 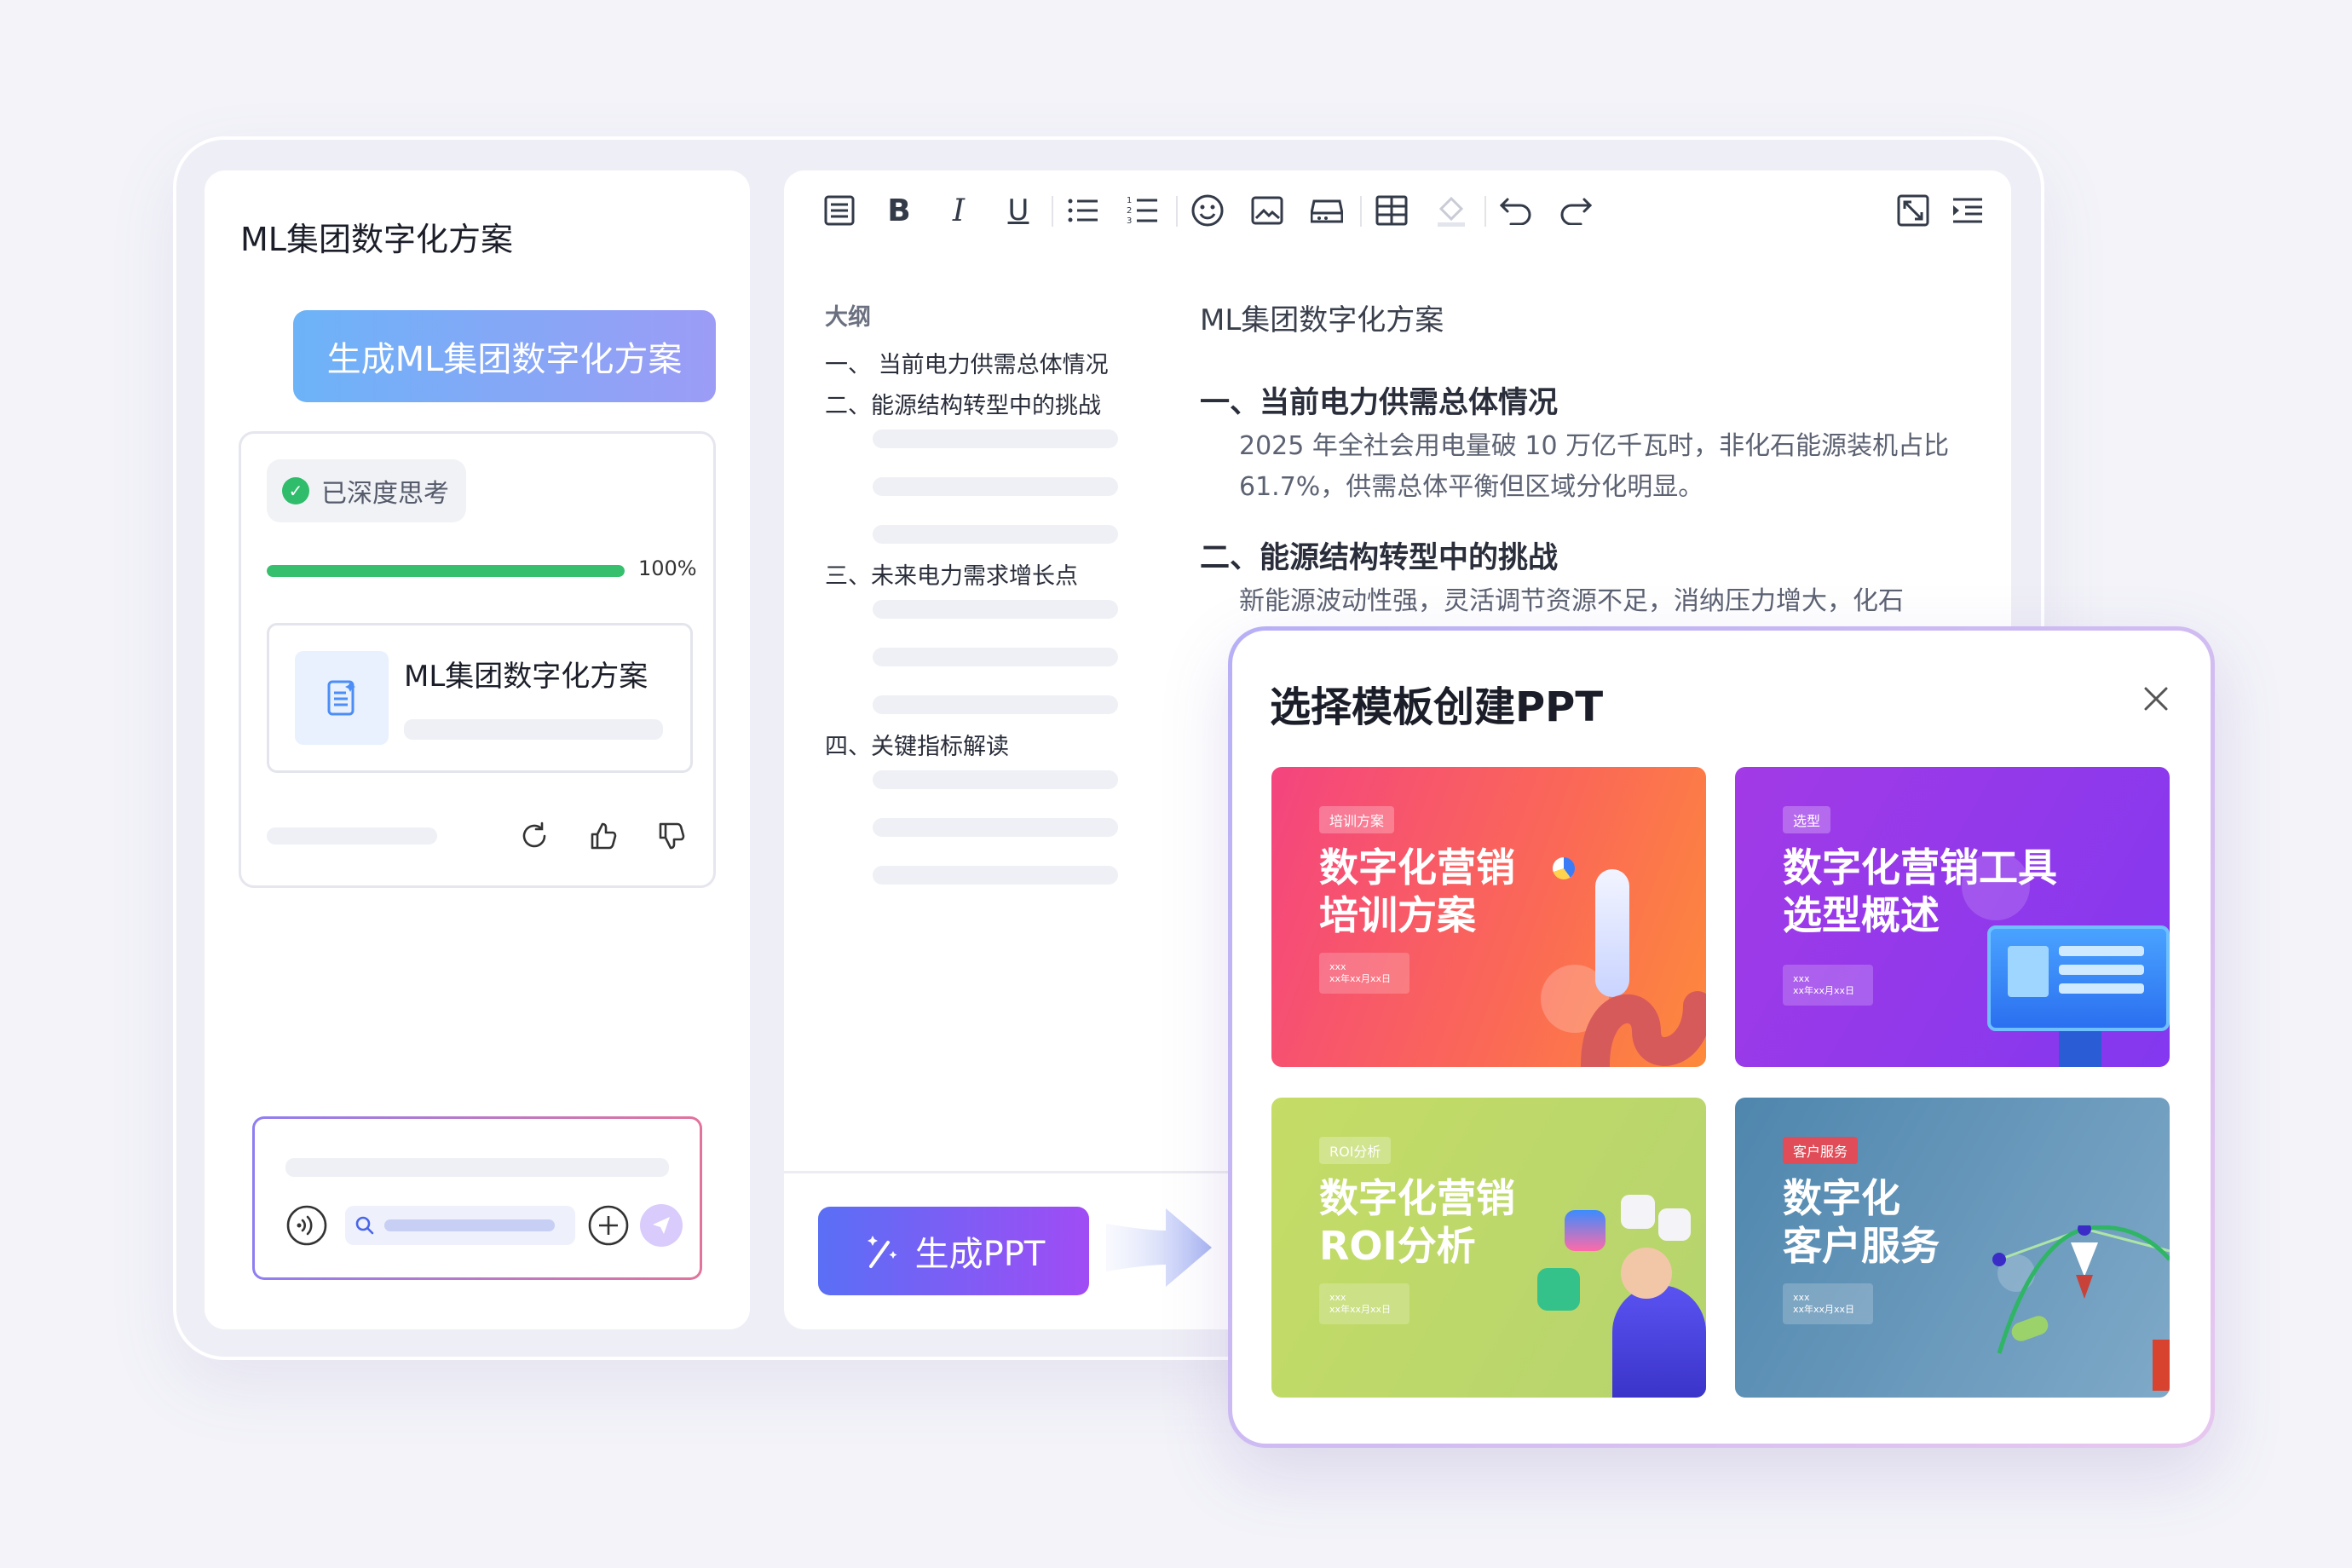 What do you see at coordinates (534, 836) in the screenshot?
I see `refresh-icon` at bounding box center [534, 836].